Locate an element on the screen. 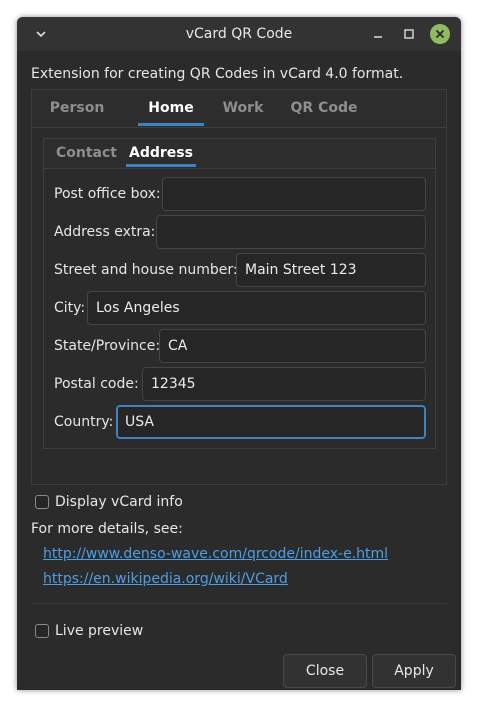  tab-home: Home is located at coordinates (171, 108).